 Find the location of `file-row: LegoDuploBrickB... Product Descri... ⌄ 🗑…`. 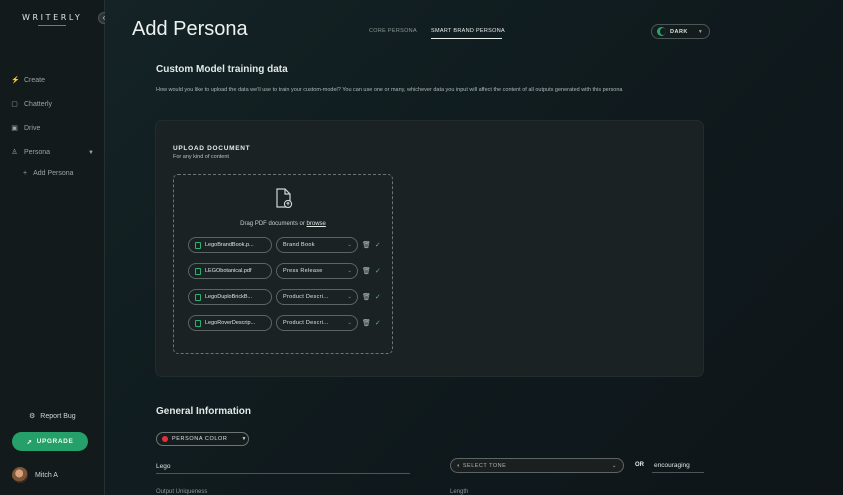

file-row: LegoDuploBrickB... Product Descri... ⌄ 🗑… is located at coordinates (284, 297).